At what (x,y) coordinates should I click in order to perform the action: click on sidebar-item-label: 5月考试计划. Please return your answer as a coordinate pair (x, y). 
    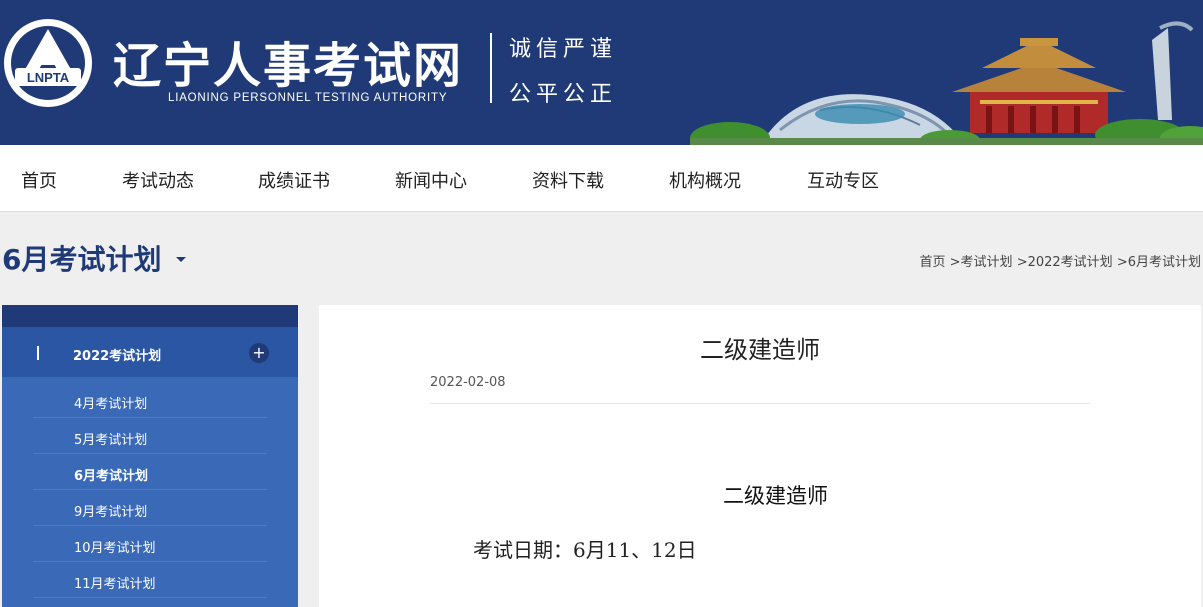
    Looking at the image, I should click on (111, 440).